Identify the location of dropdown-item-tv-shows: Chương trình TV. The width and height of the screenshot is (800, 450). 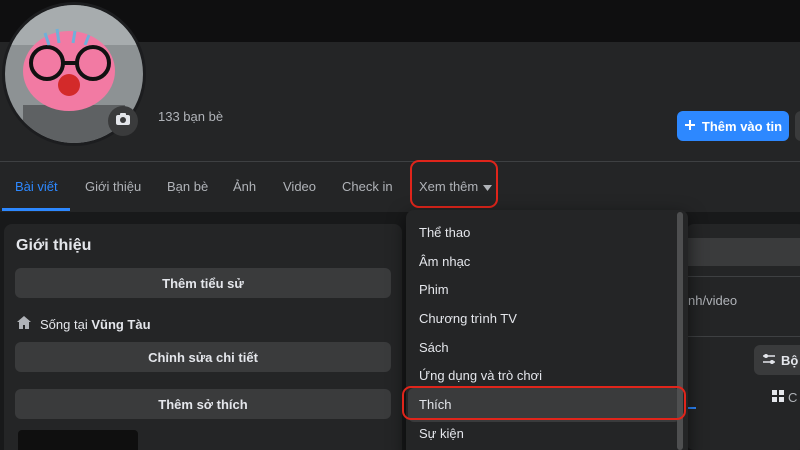
(468, 318).